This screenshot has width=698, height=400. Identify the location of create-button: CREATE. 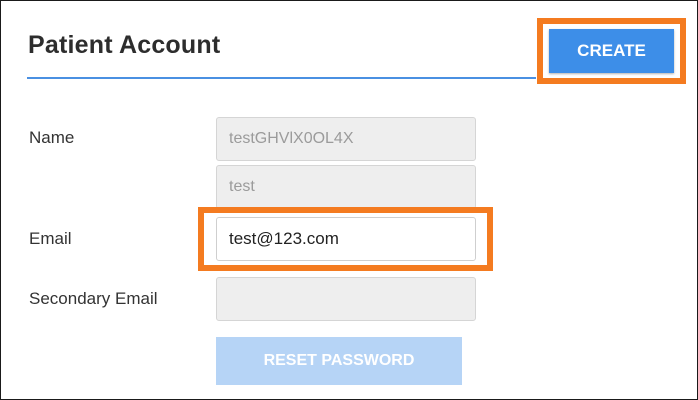
(611, 51).